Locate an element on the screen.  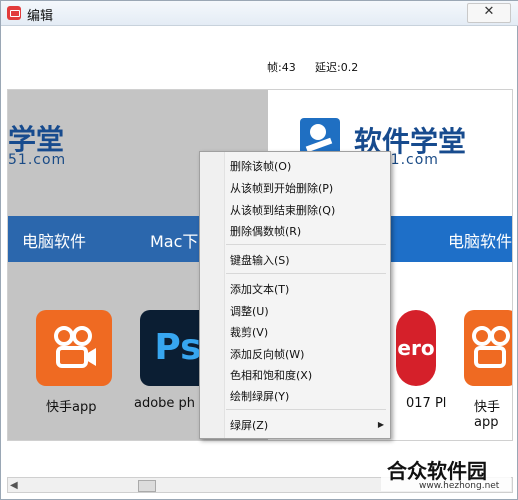
menu-item-delete-to-start: 从该帧到开始删除(P) is located at coordinates (281, 188).